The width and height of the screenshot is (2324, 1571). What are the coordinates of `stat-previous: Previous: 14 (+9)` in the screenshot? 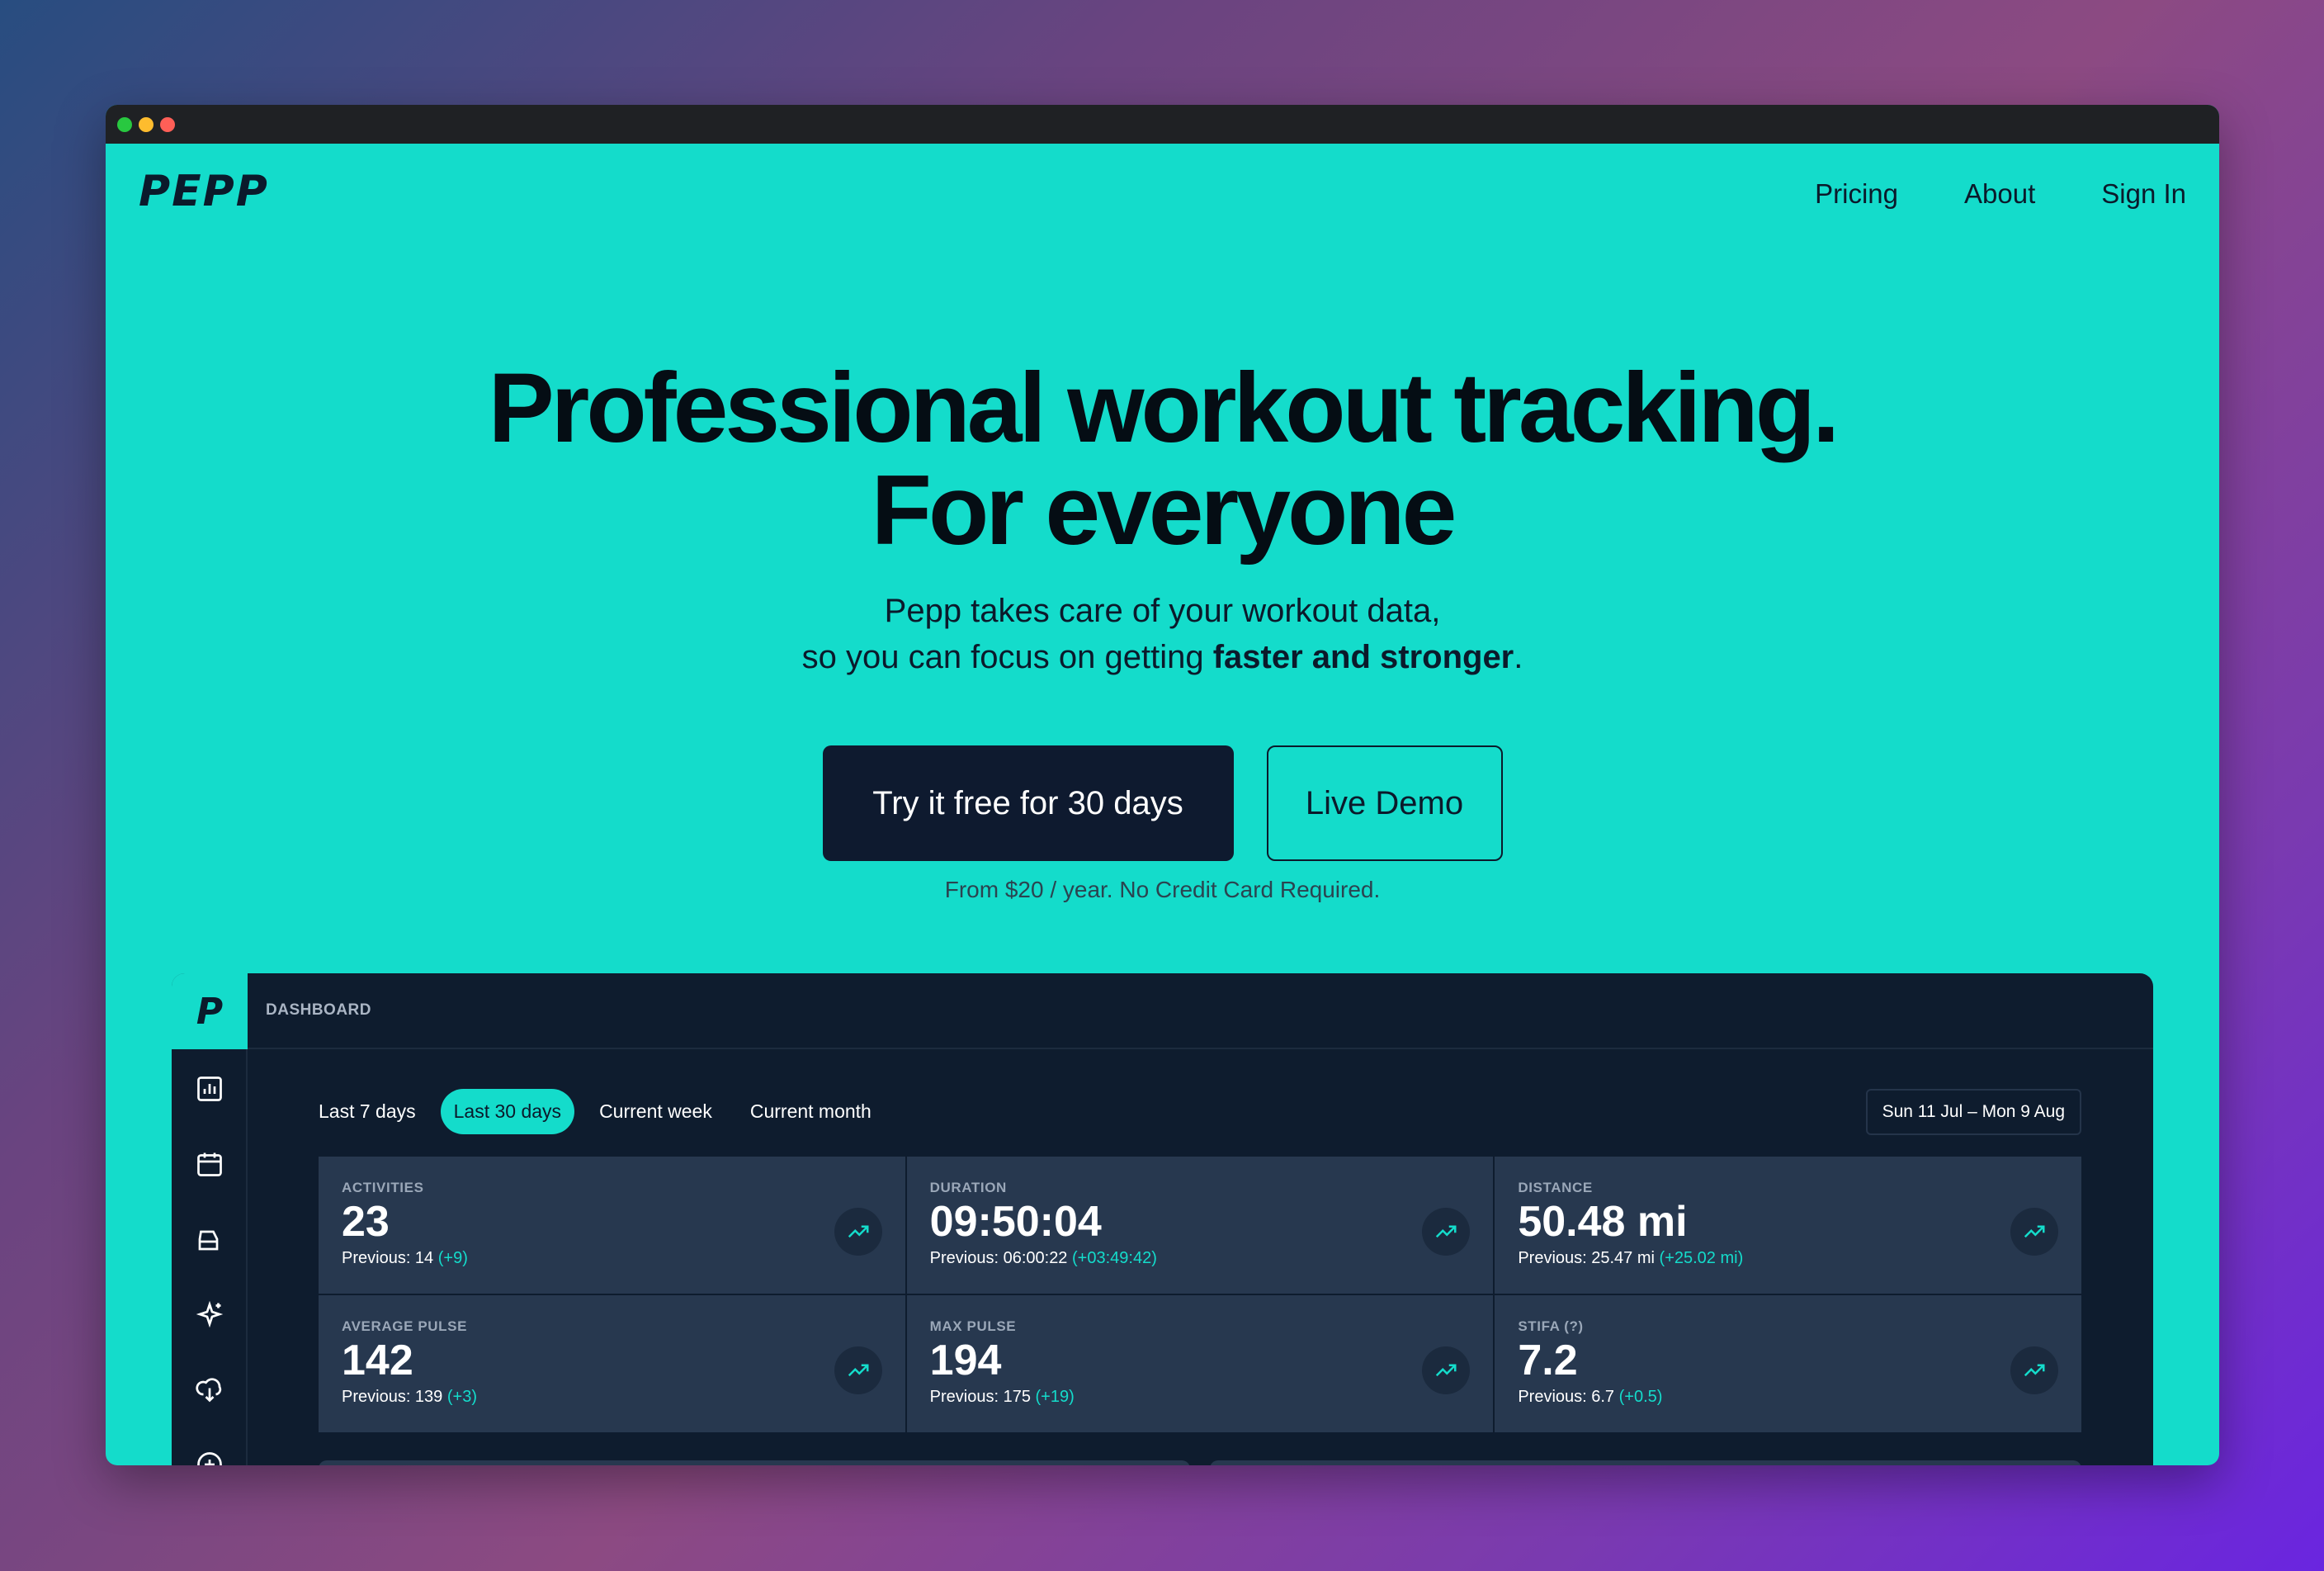 It's located at (612, 1258).